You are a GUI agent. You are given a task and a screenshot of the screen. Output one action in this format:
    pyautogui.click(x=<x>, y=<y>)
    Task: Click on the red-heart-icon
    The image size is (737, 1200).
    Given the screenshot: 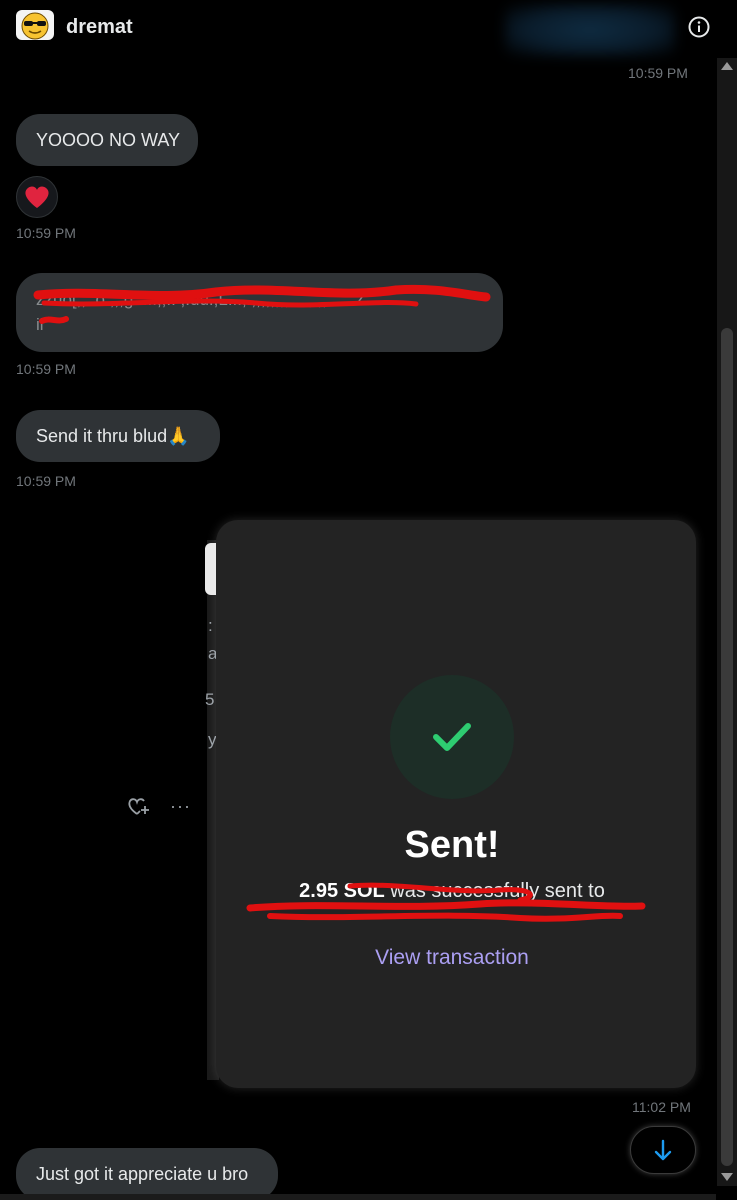 What is the action you would take?
    pyautogui.click(x=37, y=197)
    